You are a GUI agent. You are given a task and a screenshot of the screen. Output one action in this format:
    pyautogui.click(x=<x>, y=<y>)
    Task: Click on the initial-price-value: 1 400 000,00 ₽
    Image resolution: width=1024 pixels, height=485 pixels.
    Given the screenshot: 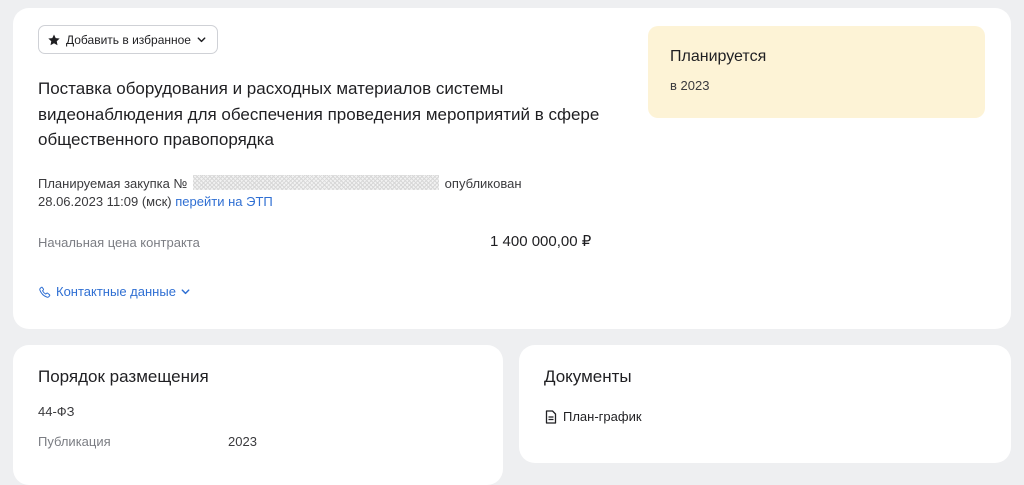 What is the action you would take?
    pyautogui.click(x=541, y=241)
    